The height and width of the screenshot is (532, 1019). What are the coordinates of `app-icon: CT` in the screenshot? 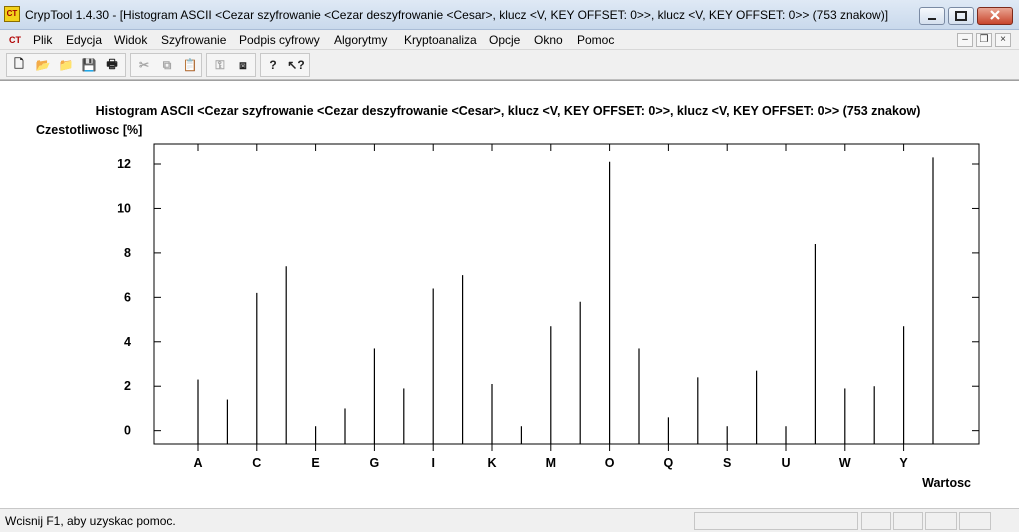 It's located at (12, 14).